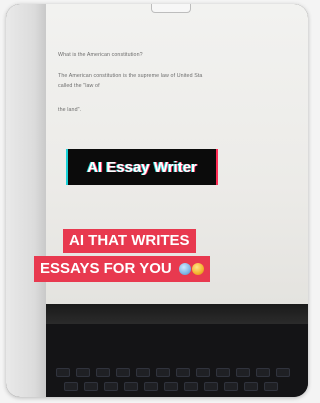 Image resolution: width=320 pixels, height=403 pixels. What do you see at coordinates (100, 55) in the screenshot?
I see `document-question: What is the American constitution?` at bounding box center [100, 55].